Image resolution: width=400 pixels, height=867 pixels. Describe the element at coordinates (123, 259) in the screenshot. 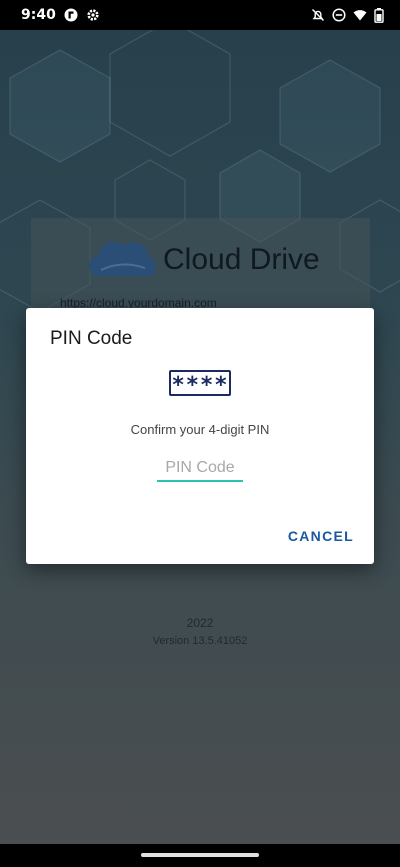

I see `cloud-logo-icon` at that location.